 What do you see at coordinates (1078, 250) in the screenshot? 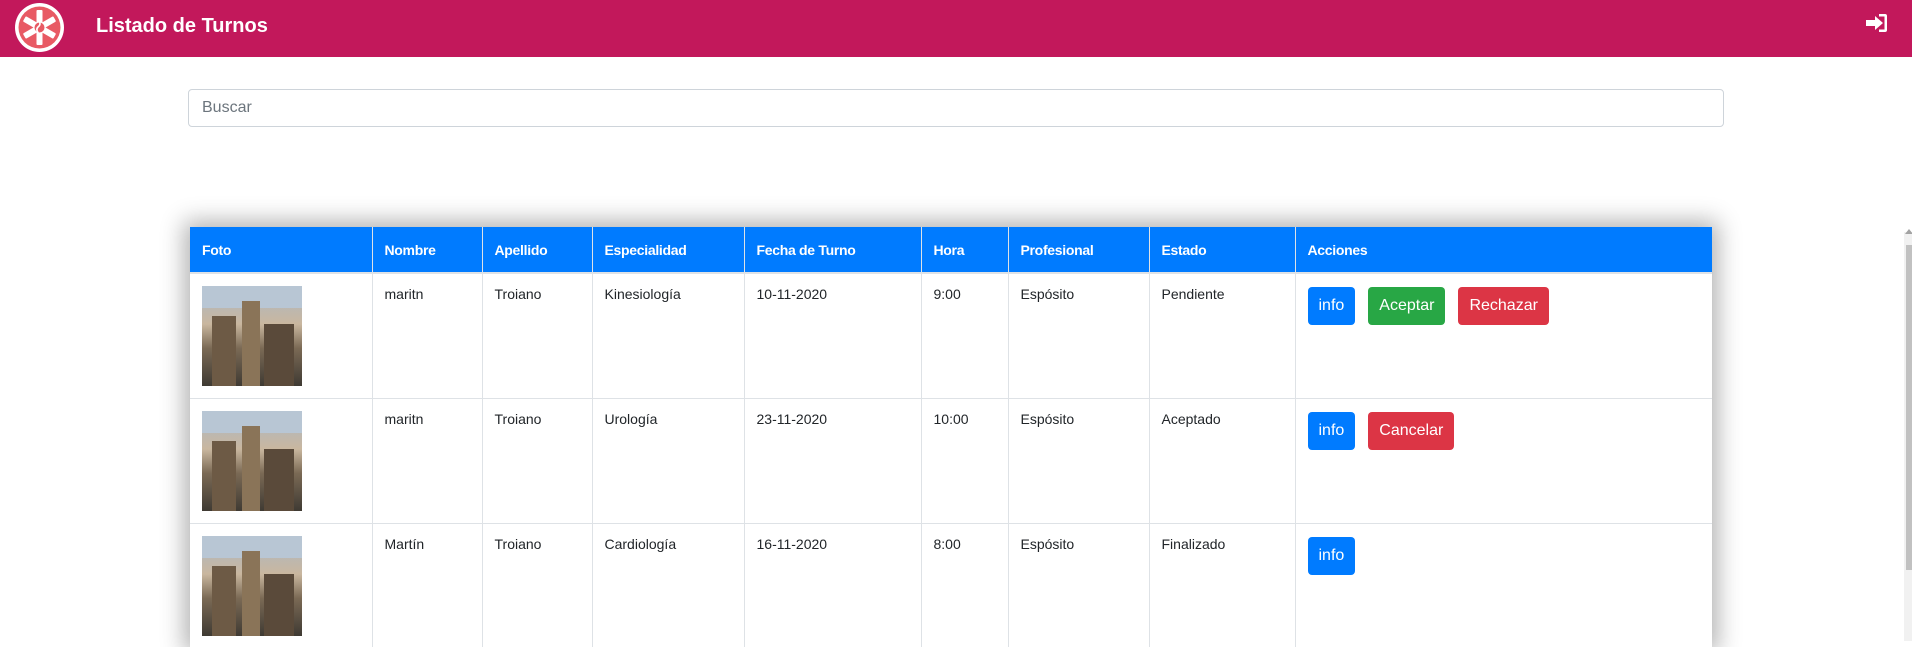
I see `column-header-profesional: Profesional` at bounding box center [1078, 250].